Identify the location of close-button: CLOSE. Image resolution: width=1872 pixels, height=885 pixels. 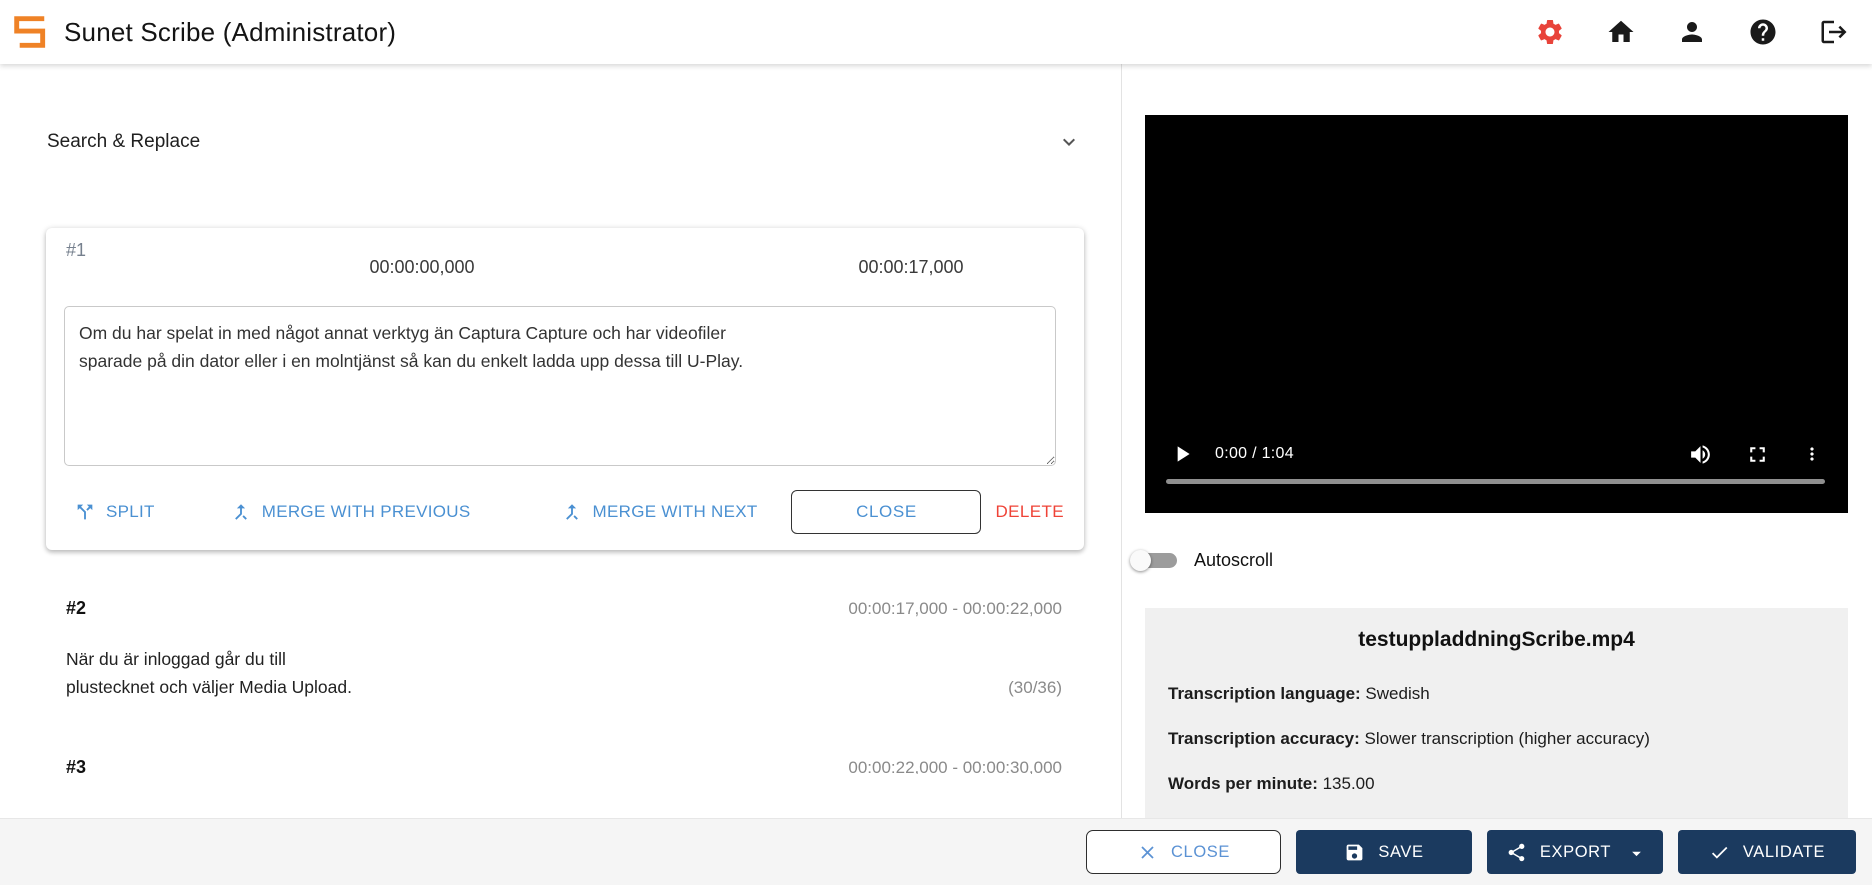
(1183, 852).